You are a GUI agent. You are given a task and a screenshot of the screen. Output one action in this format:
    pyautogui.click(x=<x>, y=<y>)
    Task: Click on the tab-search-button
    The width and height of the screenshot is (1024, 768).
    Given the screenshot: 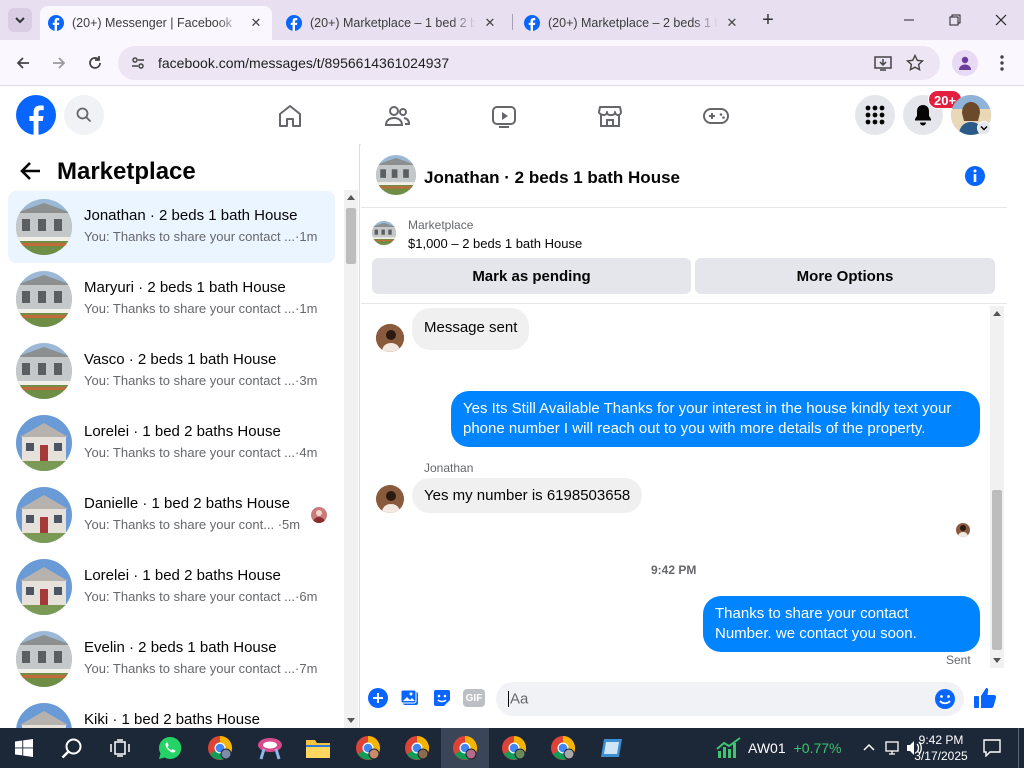 What is the action you would take?
    pyautogui.click(x=20, y=20)
    